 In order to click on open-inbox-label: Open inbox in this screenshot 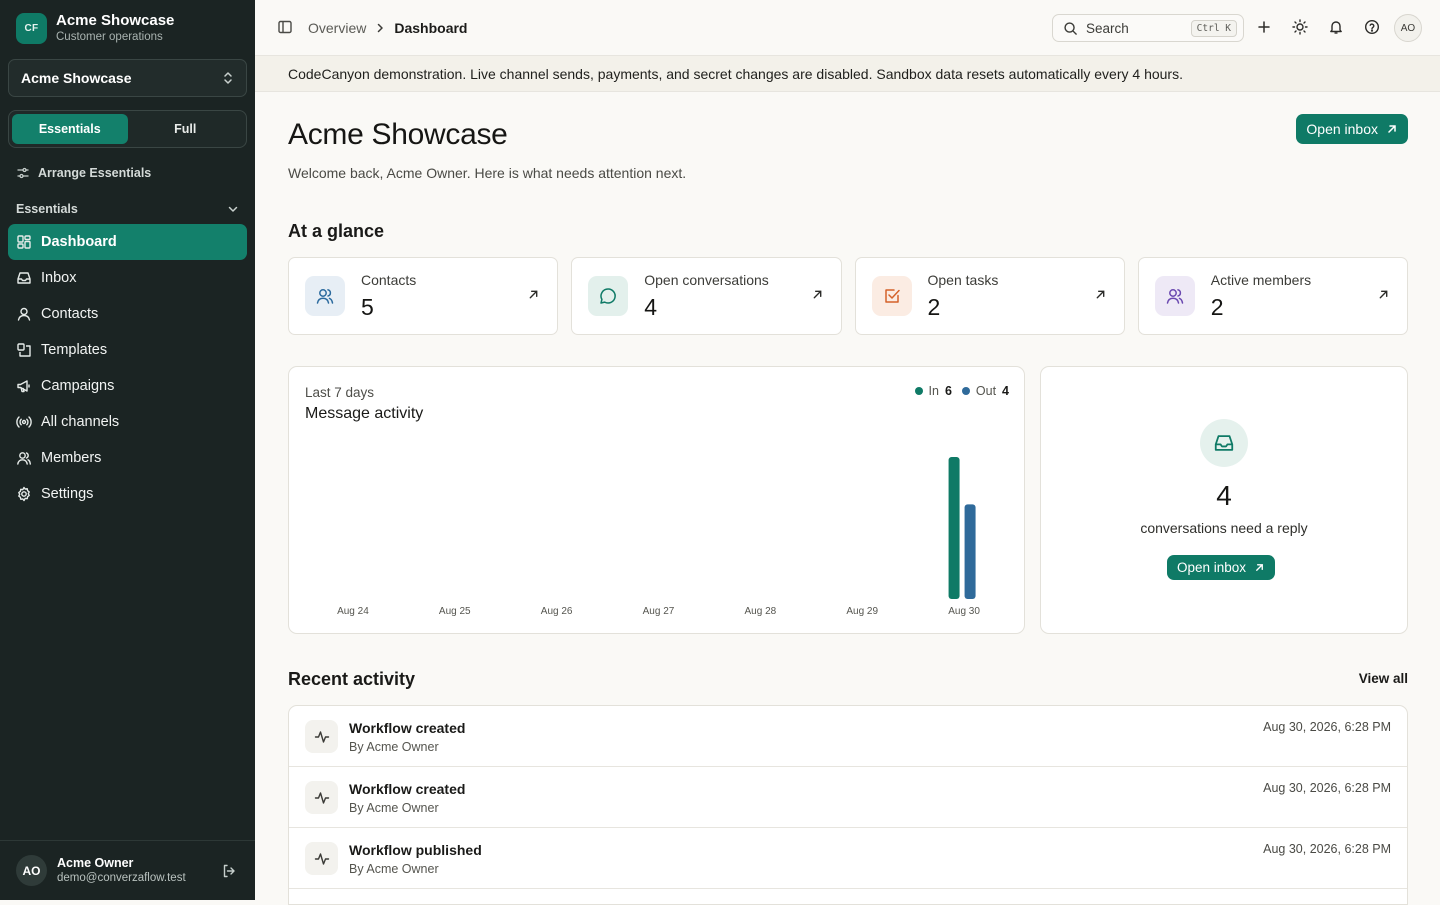, I will do `click(1212, 567)`.